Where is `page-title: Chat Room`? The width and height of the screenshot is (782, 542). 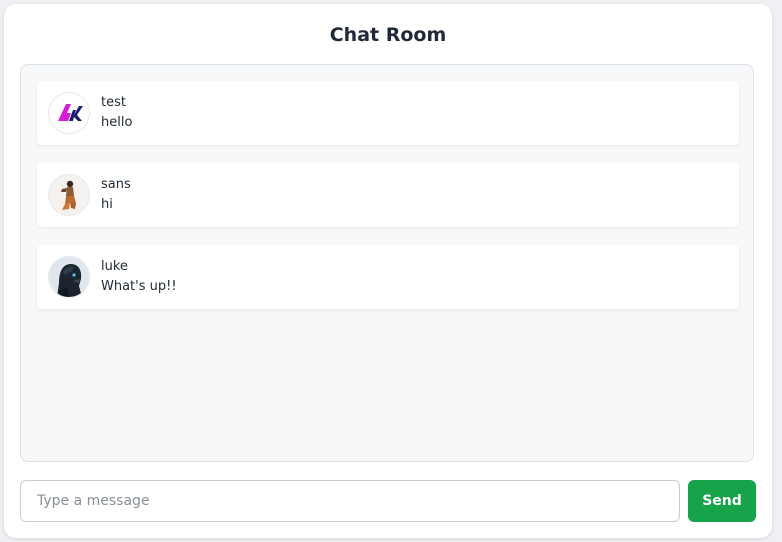
page-title: Chat Room is located at coordinates (388, 35).